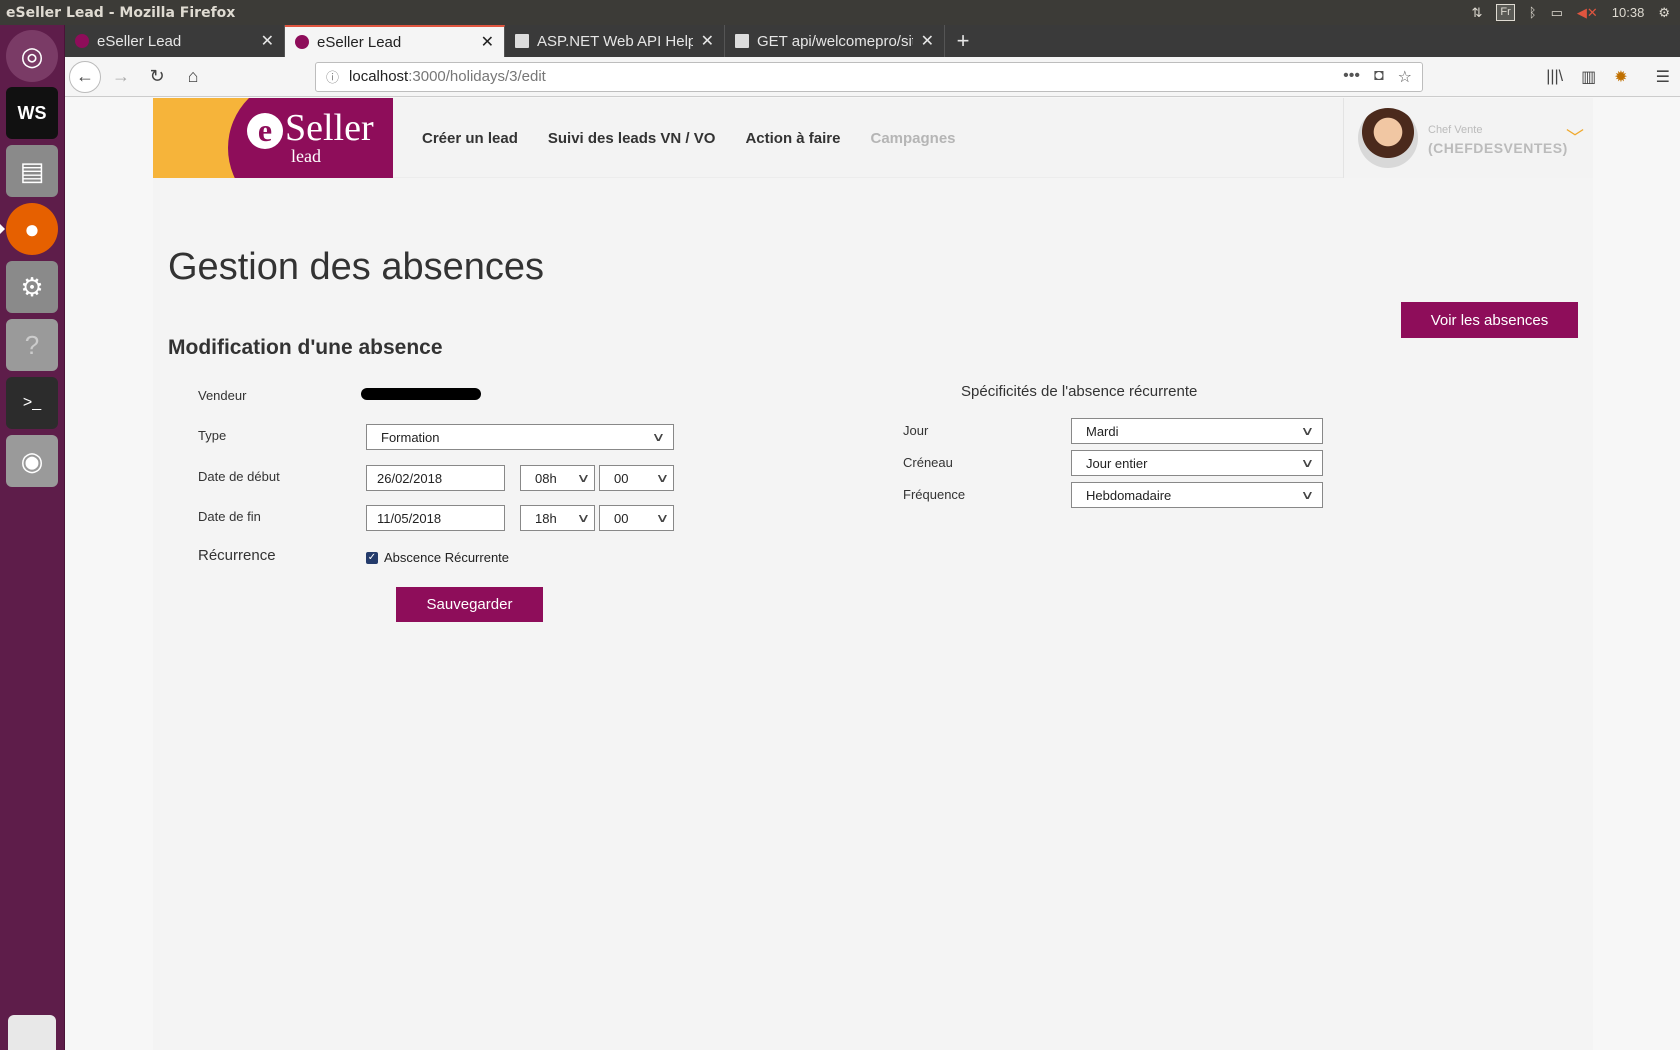 The width and height of the screenshot is (1680, 1050). I want to click on chevron-down-icon: ﹀, so click(1575, 137).